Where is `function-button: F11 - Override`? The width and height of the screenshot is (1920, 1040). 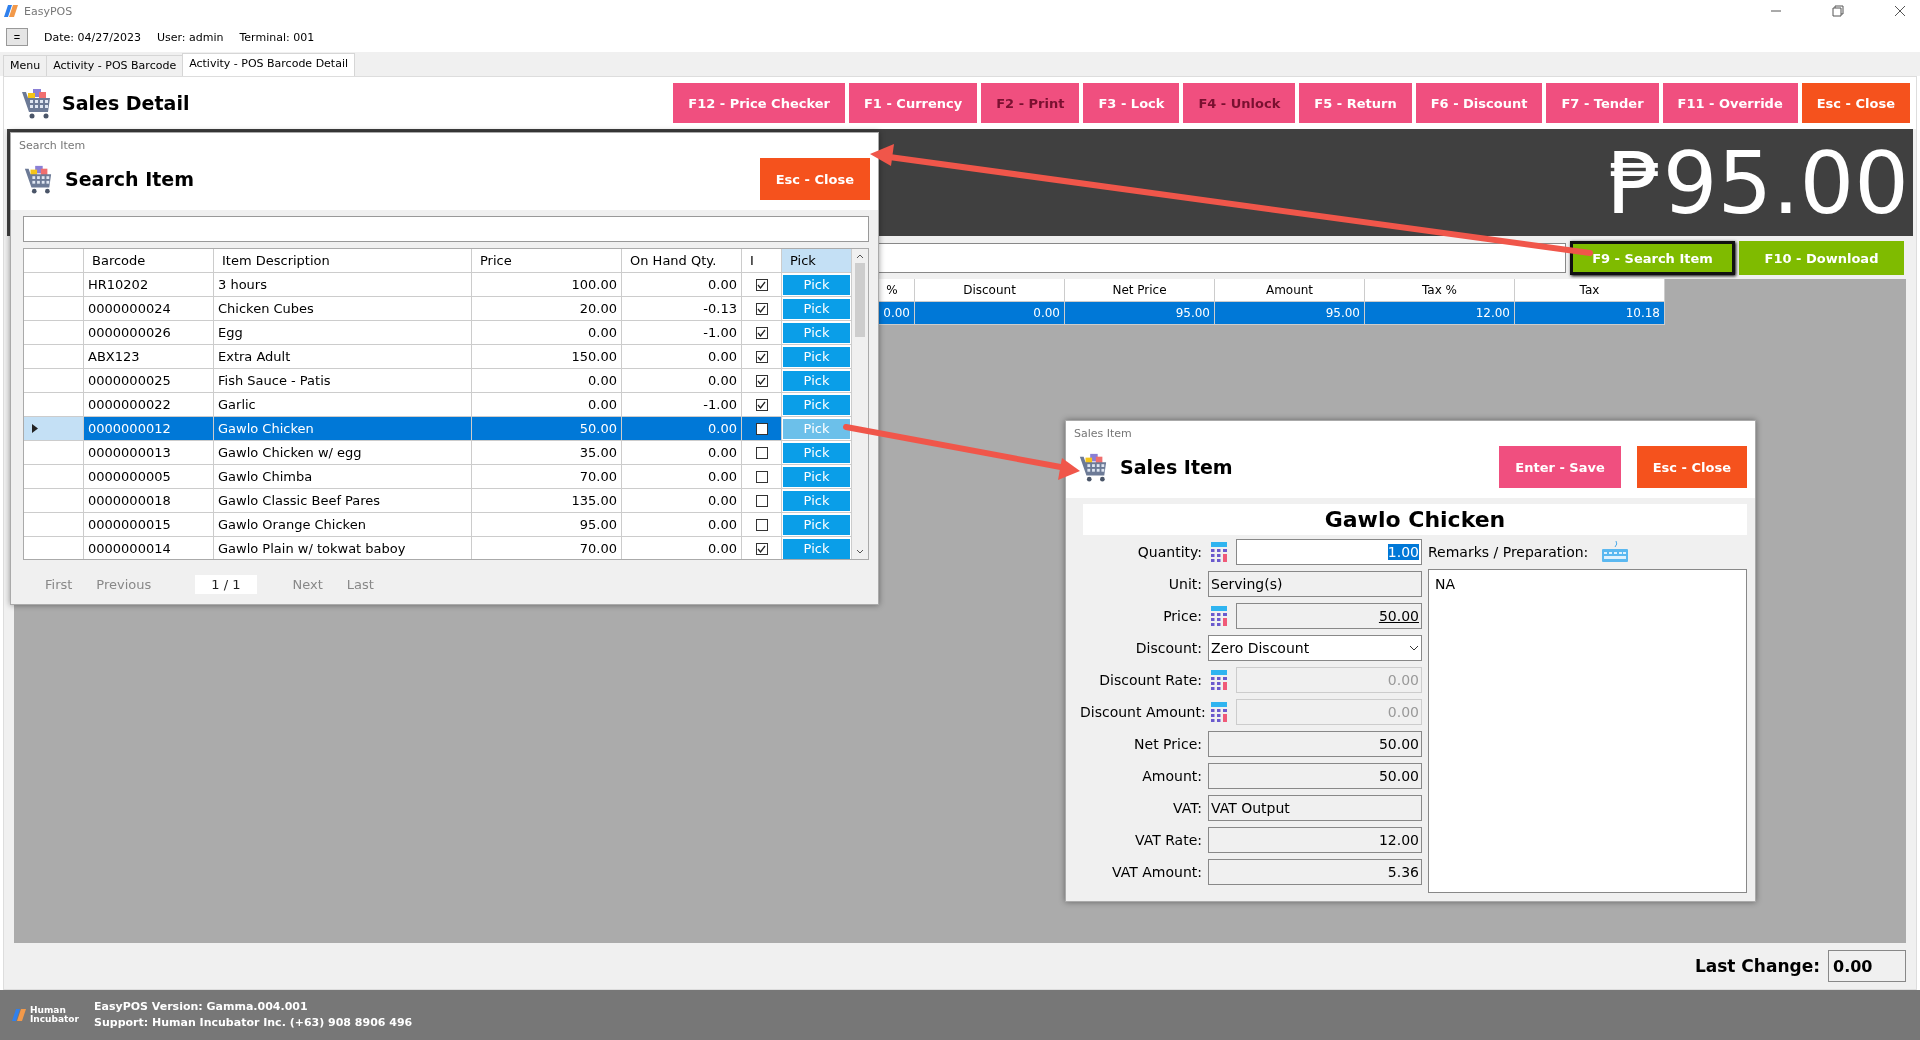
function-button: F11 - Override is located at coordinates (1730, 103).